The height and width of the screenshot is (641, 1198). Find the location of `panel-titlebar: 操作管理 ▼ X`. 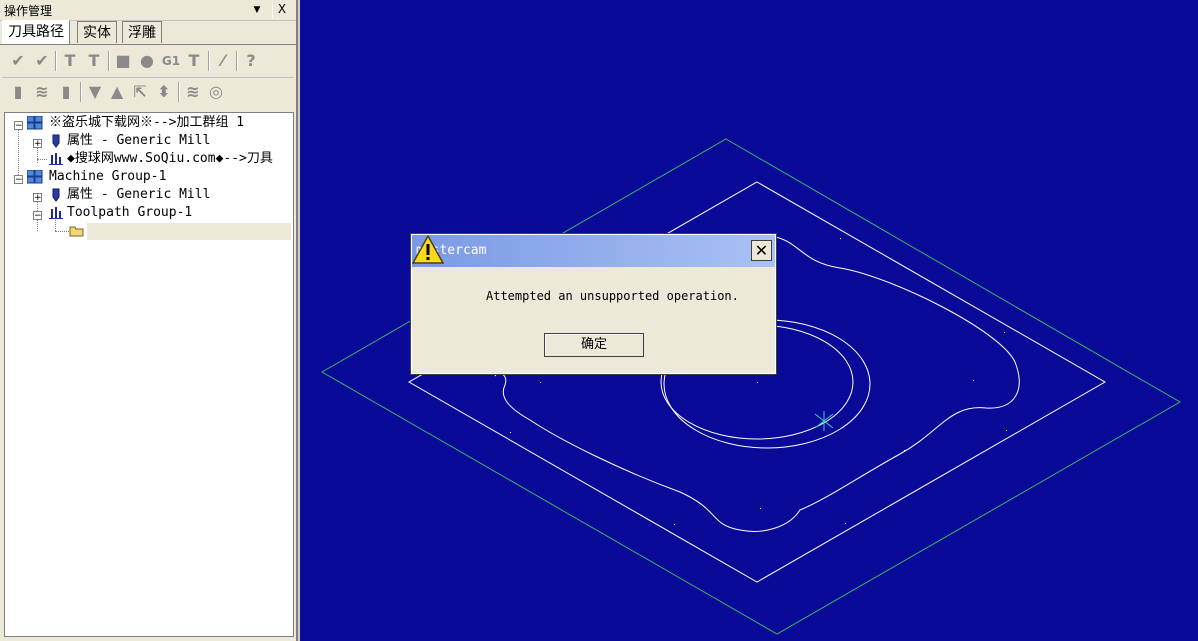

panel-titlebar: 操作管理 ▼ X is located at coordinates (148, 10).